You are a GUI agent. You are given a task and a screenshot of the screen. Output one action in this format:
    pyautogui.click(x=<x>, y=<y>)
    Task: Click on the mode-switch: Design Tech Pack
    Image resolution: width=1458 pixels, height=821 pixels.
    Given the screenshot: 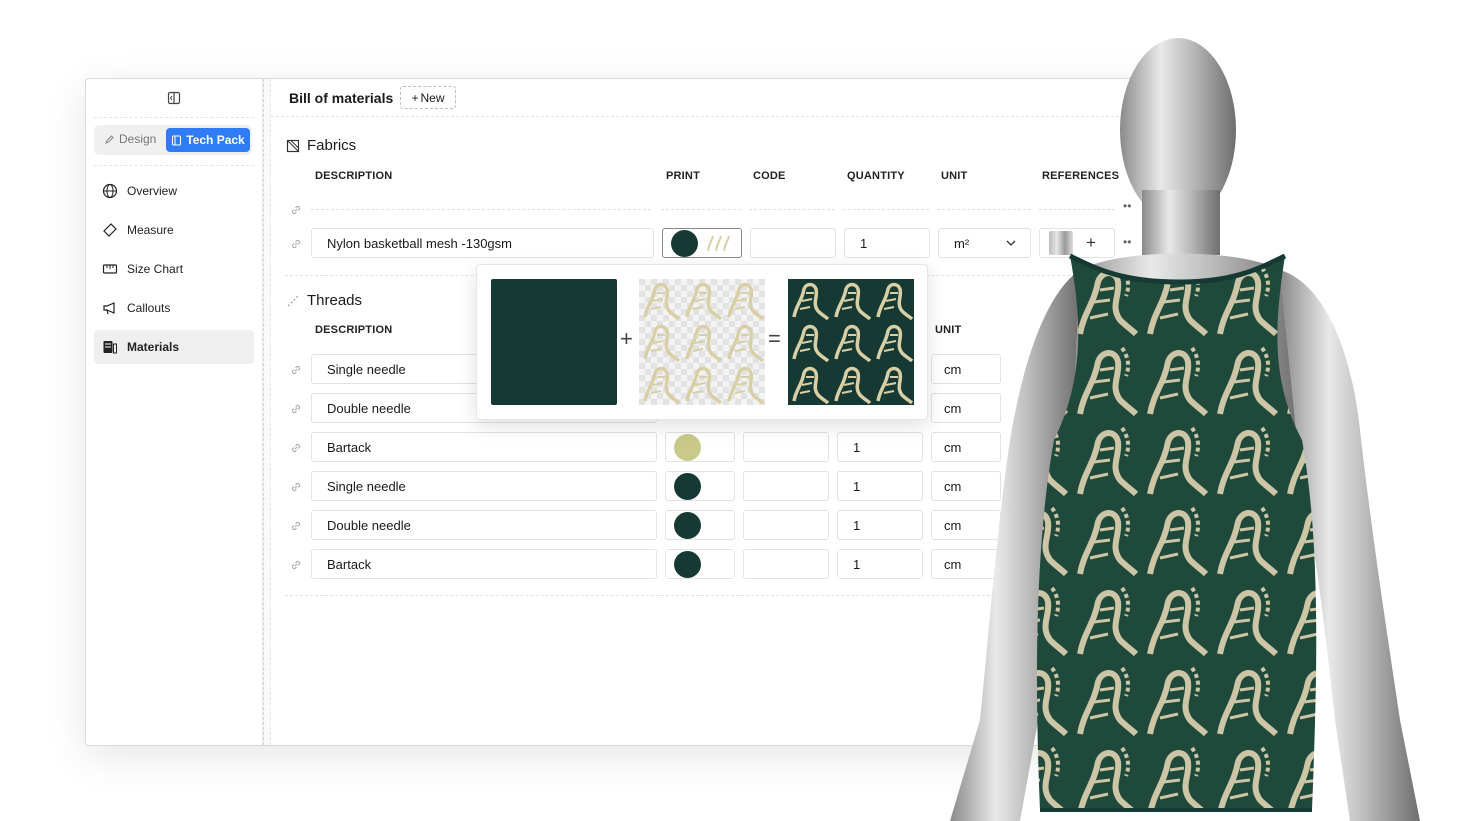 What is the action you would take?
    pyautogui.click(x=173, y=140)
    